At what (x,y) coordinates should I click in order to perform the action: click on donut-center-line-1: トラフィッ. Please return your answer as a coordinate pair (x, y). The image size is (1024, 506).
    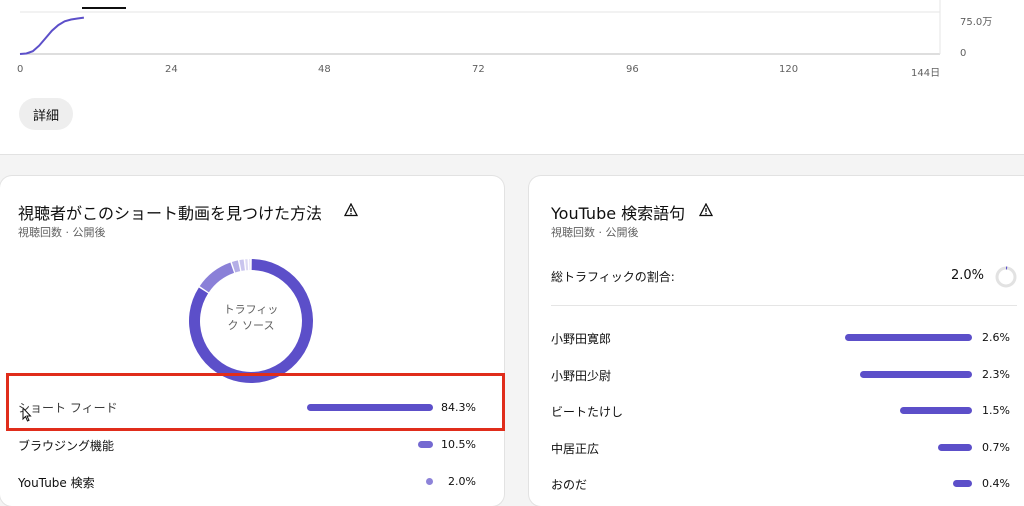
    Looking at the image, I should click on (251, 309).